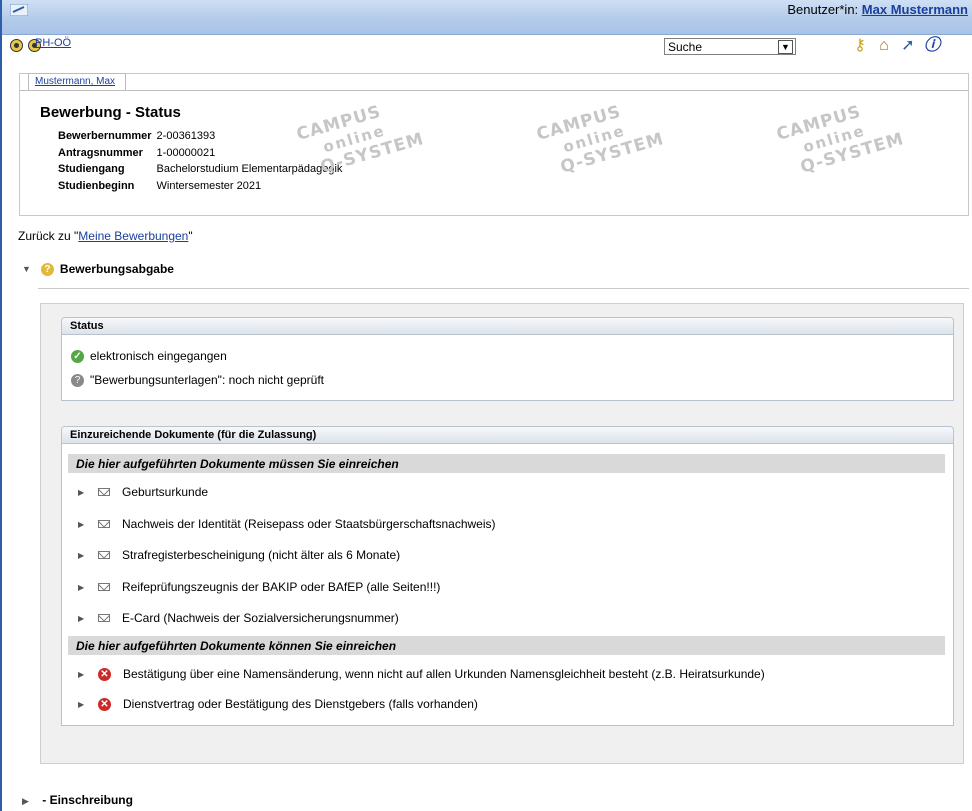 This screenshot has height=811, width=972. I want to click on back-nav-icon, so click(16, 45).